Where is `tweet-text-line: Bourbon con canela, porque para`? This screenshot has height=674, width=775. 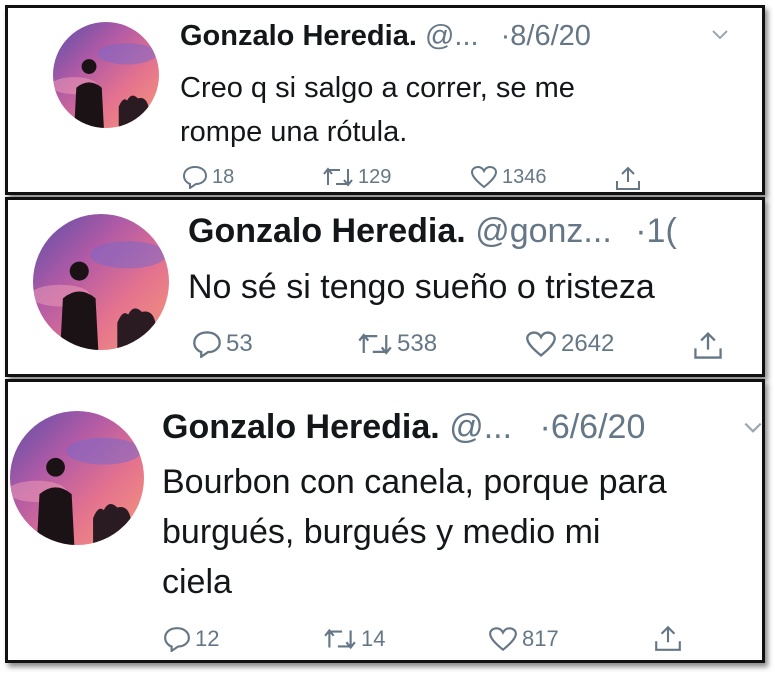 tweet-text-line: Bourbon con canela, porque para is located at coordinates (414, 482).